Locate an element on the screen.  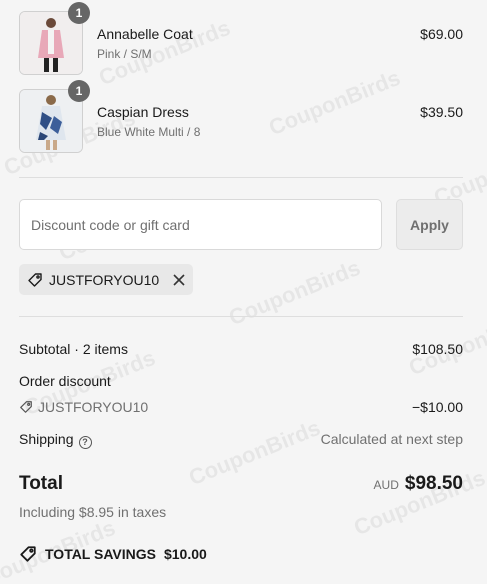
shipping-row: Shipping? Calculated at next step is located at coordinates (241, 440).